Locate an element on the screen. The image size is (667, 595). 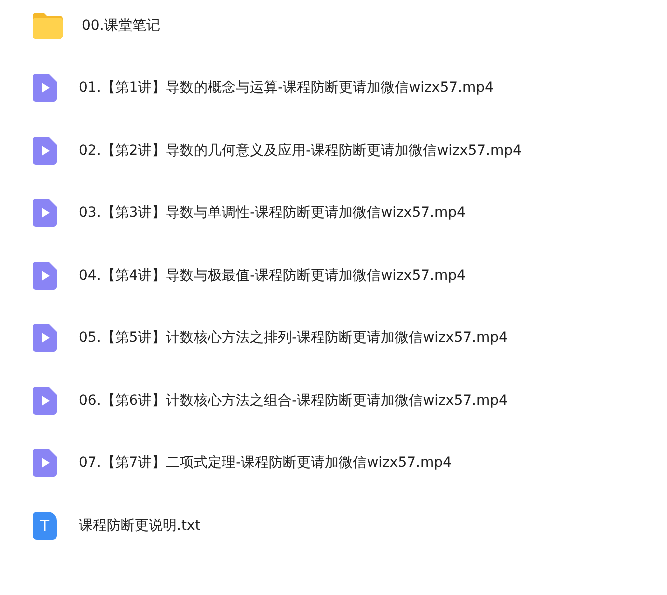
file-name: 04.【第4讲】导数与极最值-课程防断更请加微信wizx57.mp4 is located at coordinates (272, 275).